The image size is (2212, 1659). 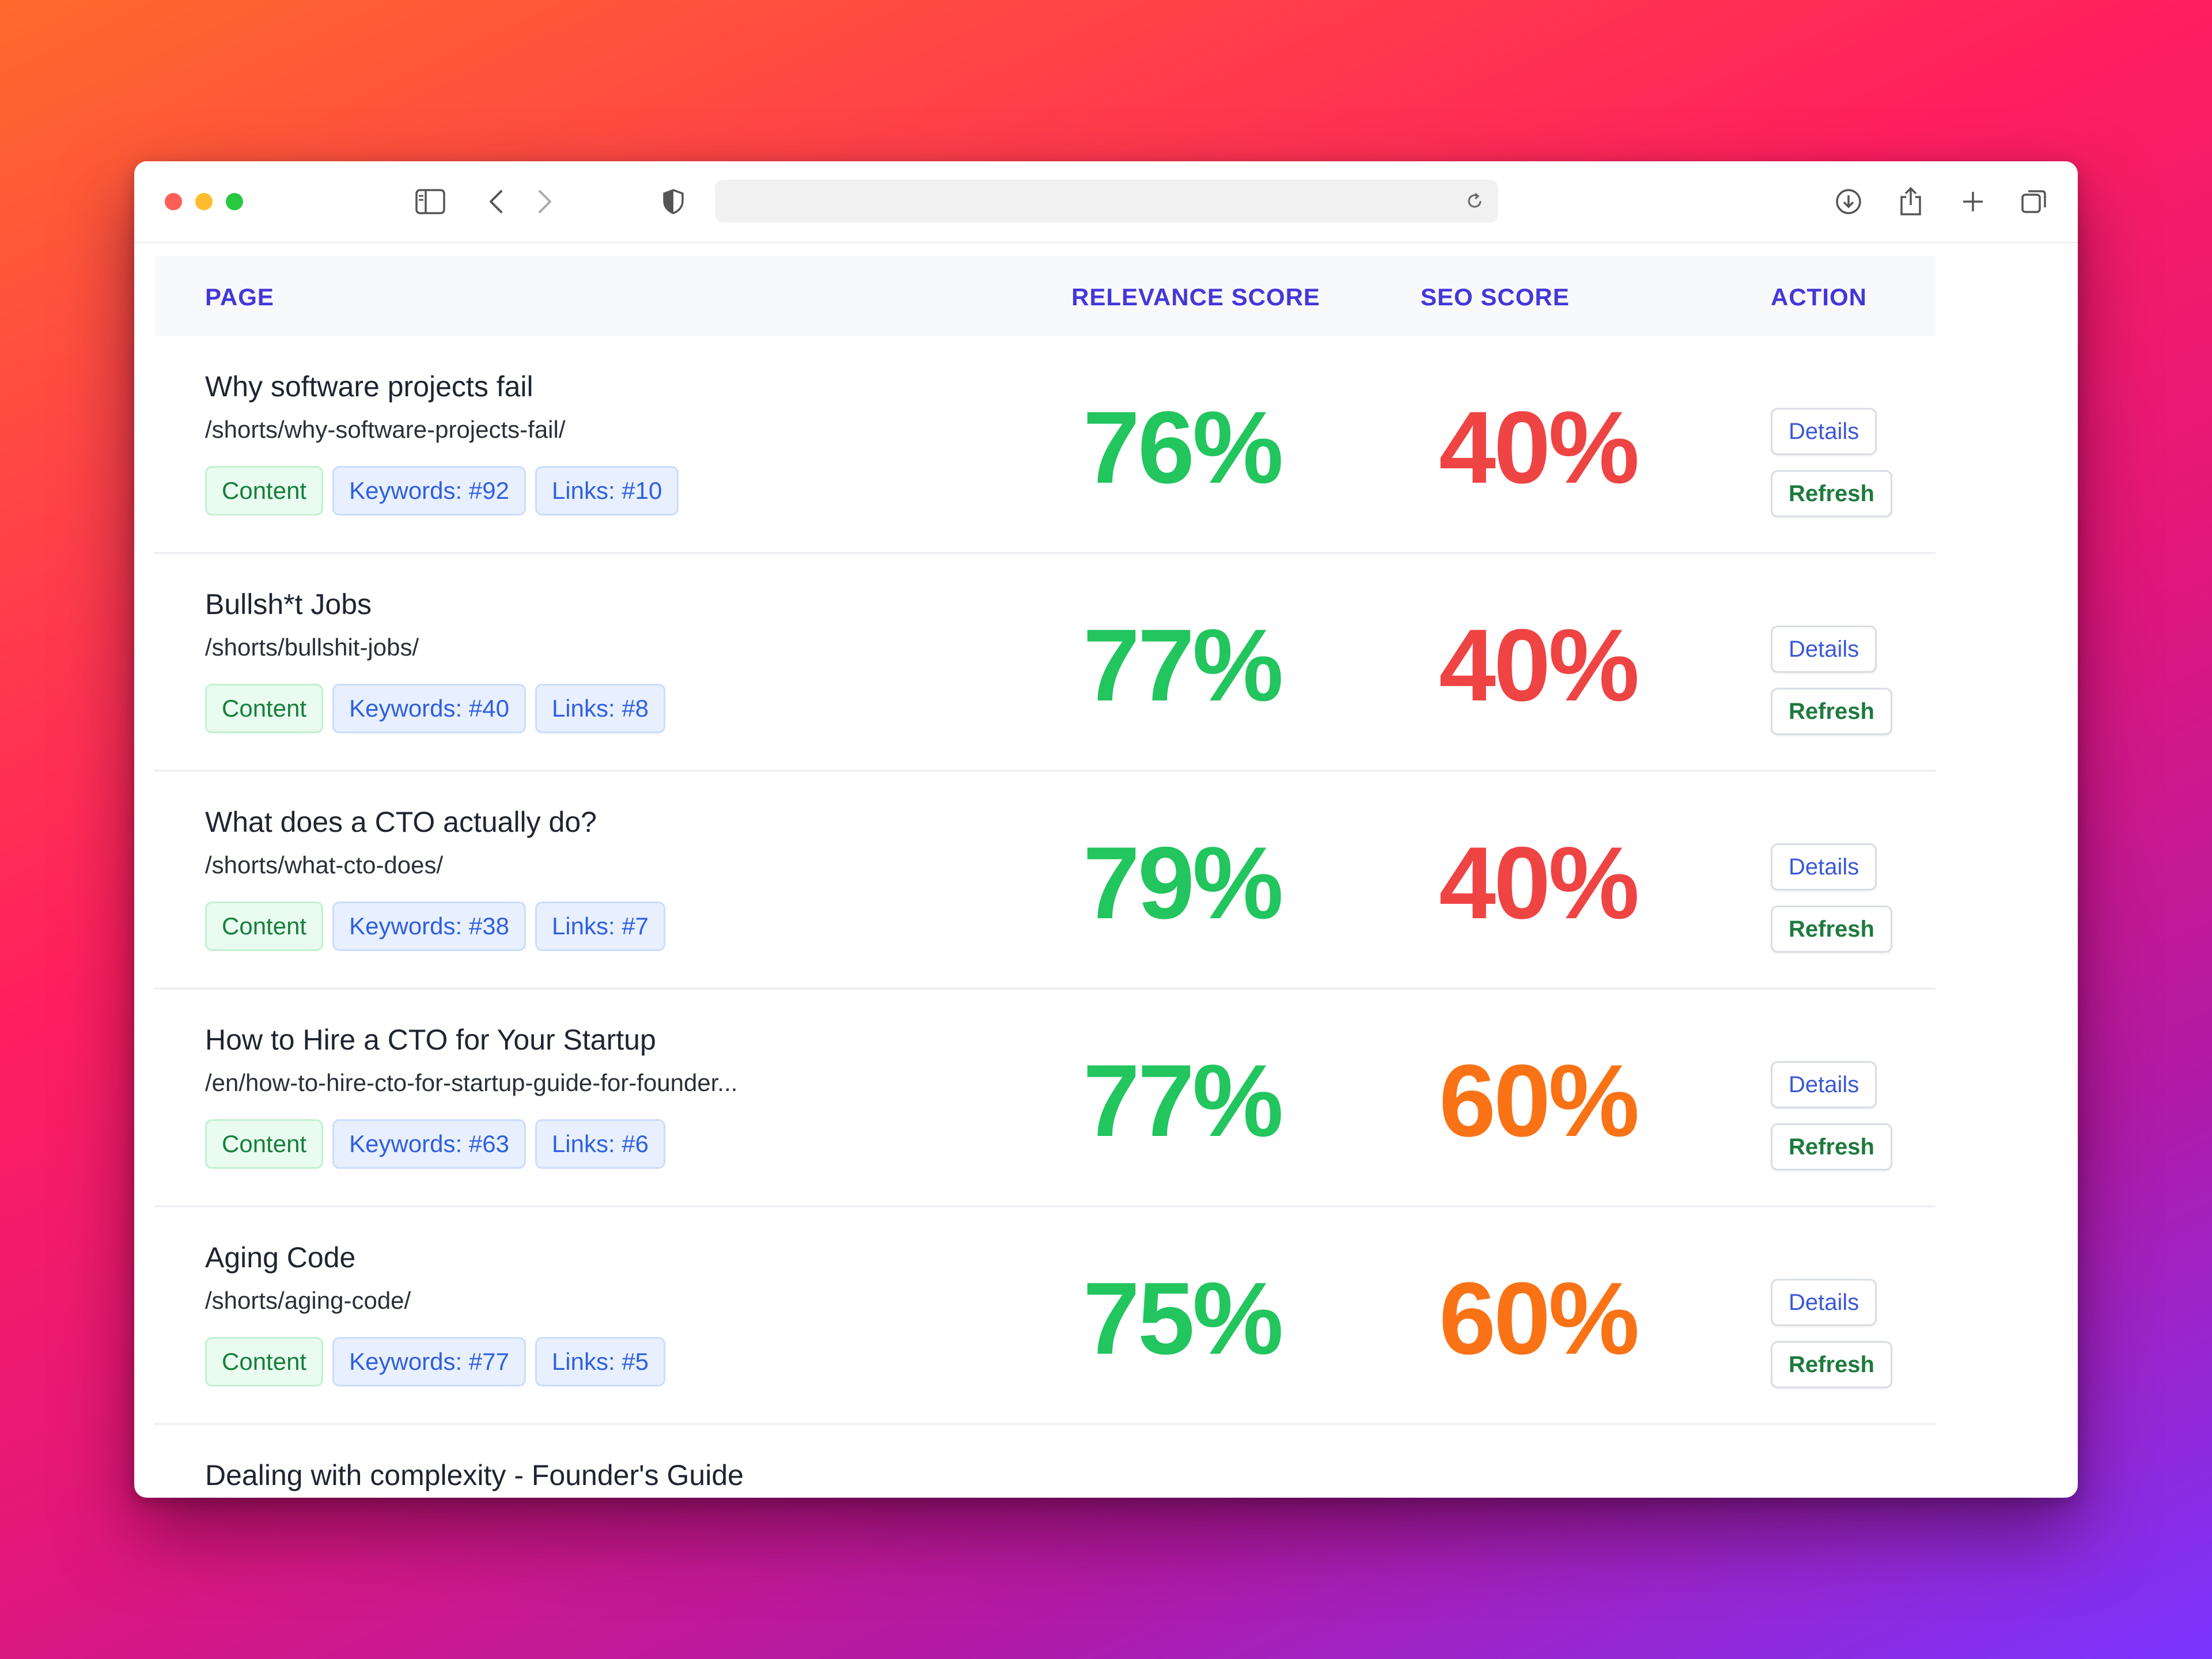 What do you see at coordinates (430, 201) in the screenshot?
I see `sidebar-icon` at bounding box center [430, 201].